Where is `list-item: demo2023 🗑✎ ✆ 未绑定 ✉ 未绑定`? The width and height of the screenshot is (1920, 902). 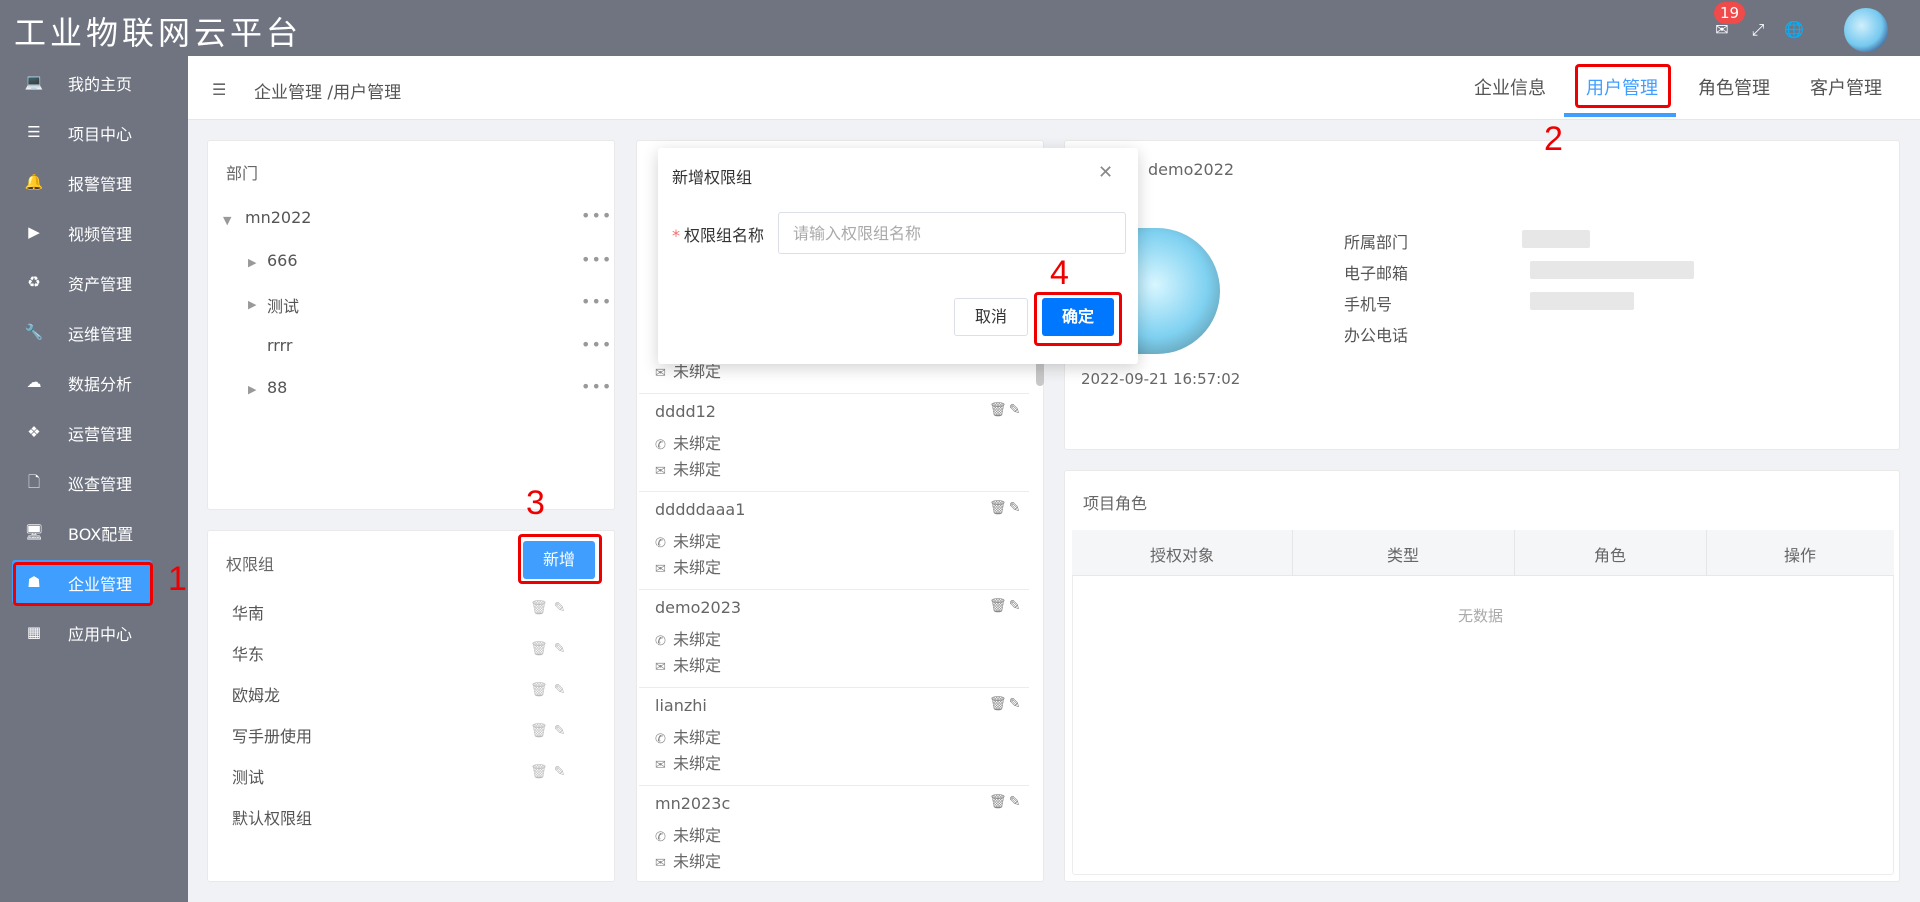 list-item: demo2023 🗑✎ ✆ 未绑定 ✉ 未绑定 is located at coordinates (834, 639).